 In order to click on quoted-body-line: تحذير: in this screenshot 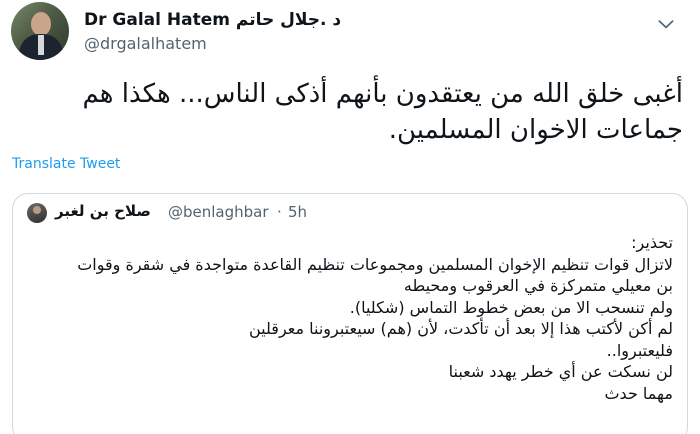, I will do `click(652, 242)`.